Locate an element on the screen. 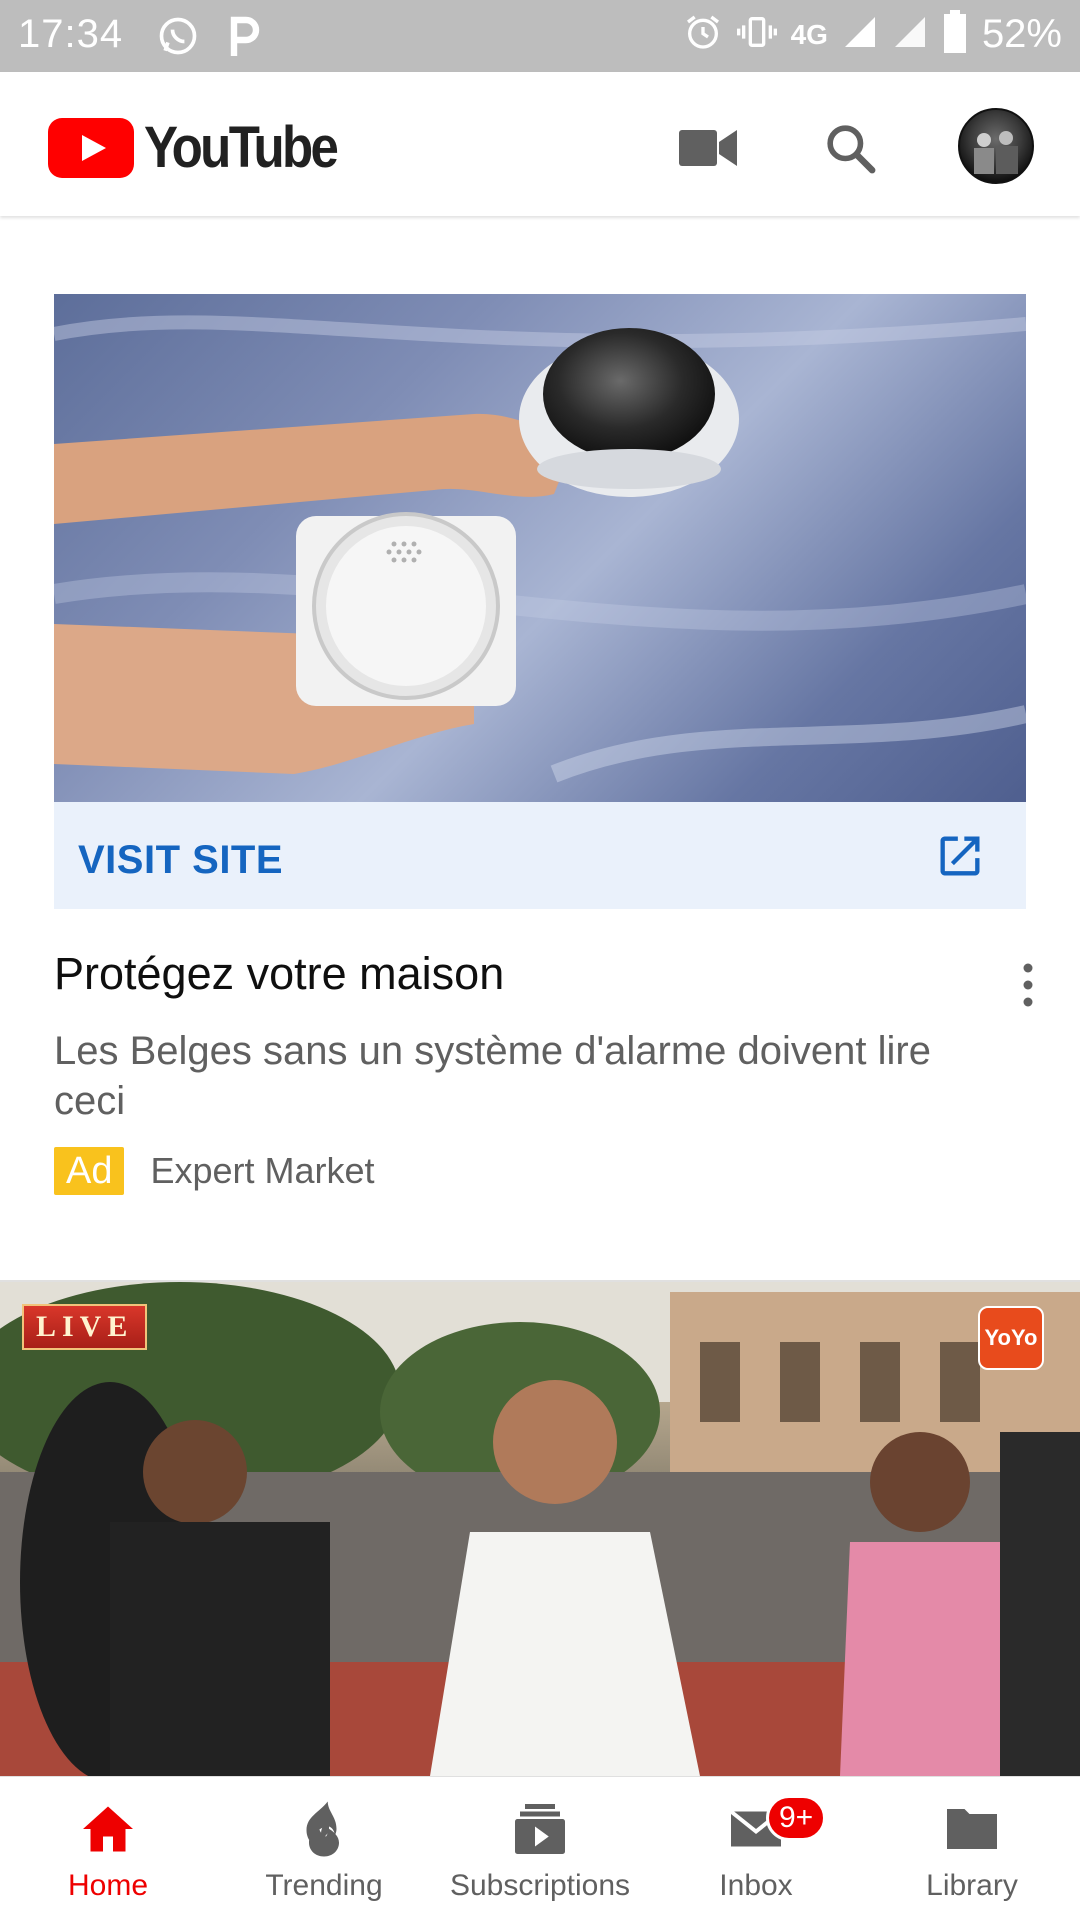 The width and height of the screenshot is (1080, 1921). nav-library-label: Library is located at coordinates (972, 1885).